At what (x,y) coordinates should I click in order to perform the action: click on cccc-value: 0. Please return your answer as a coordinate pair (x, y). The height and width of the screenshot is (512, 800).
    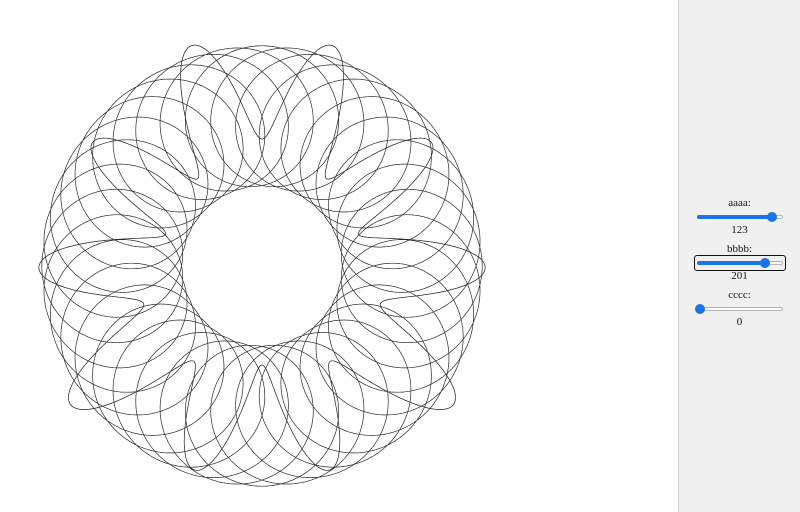
    Looking at the image, I should click on (739, 322).